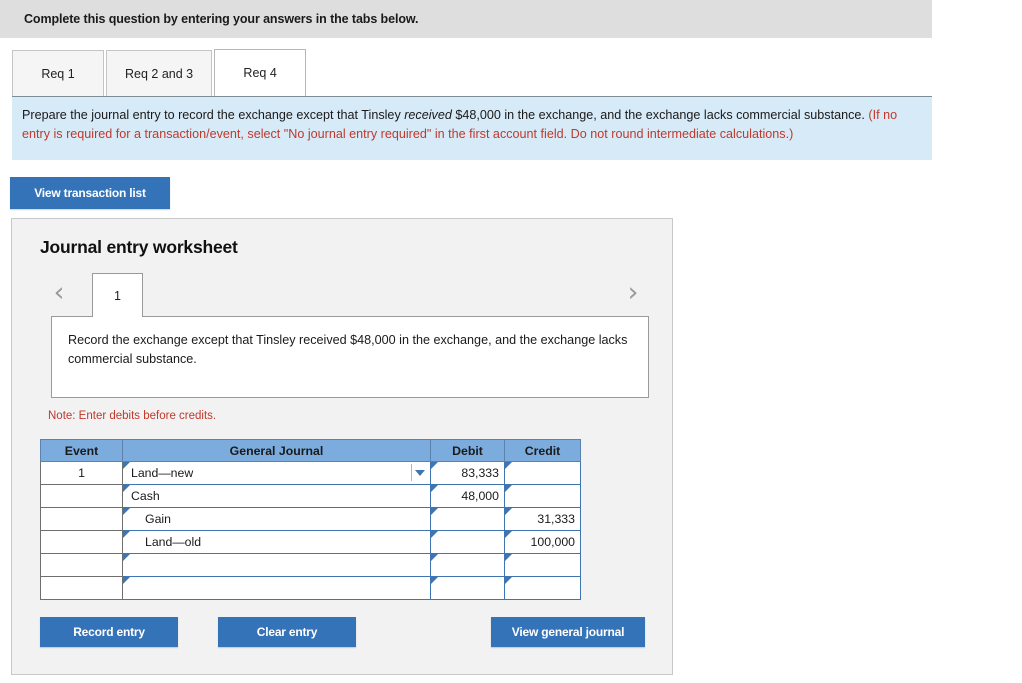  I want to click on debit-value-text: 83,333, so click(480, 472).